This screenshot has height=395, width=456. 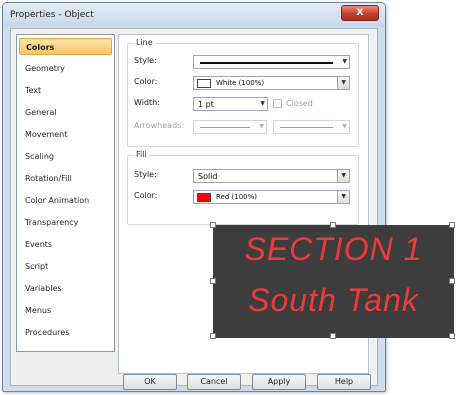 What do you see at coordinates (146, 195) in the screenshot?
I see `fill-color-label: Color:` at bounding box center [146, 195].